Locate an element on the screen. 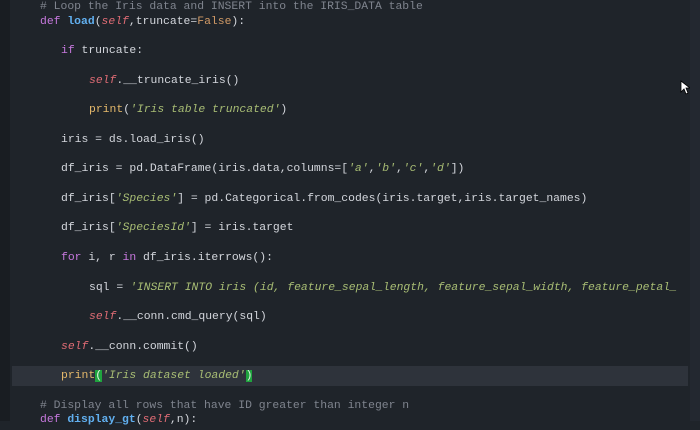  code-text: __conn.commit() is located at coordinates (146, 347).